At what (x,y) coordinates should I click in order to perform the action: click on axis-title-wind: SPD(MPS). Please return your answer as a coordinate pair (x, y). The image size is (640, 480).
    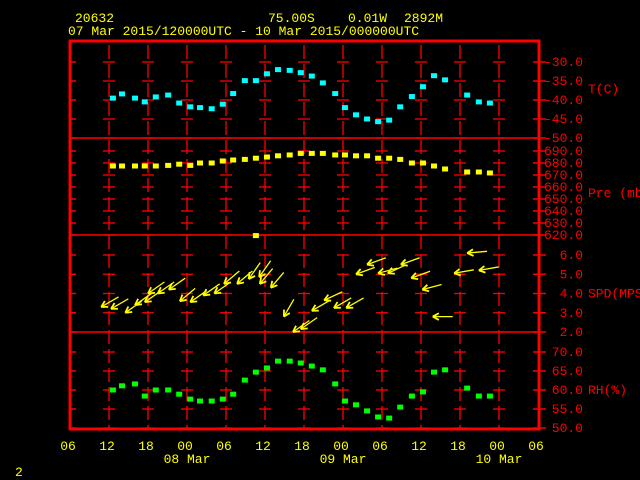
    Looking at the image, I should click on (614, 294).